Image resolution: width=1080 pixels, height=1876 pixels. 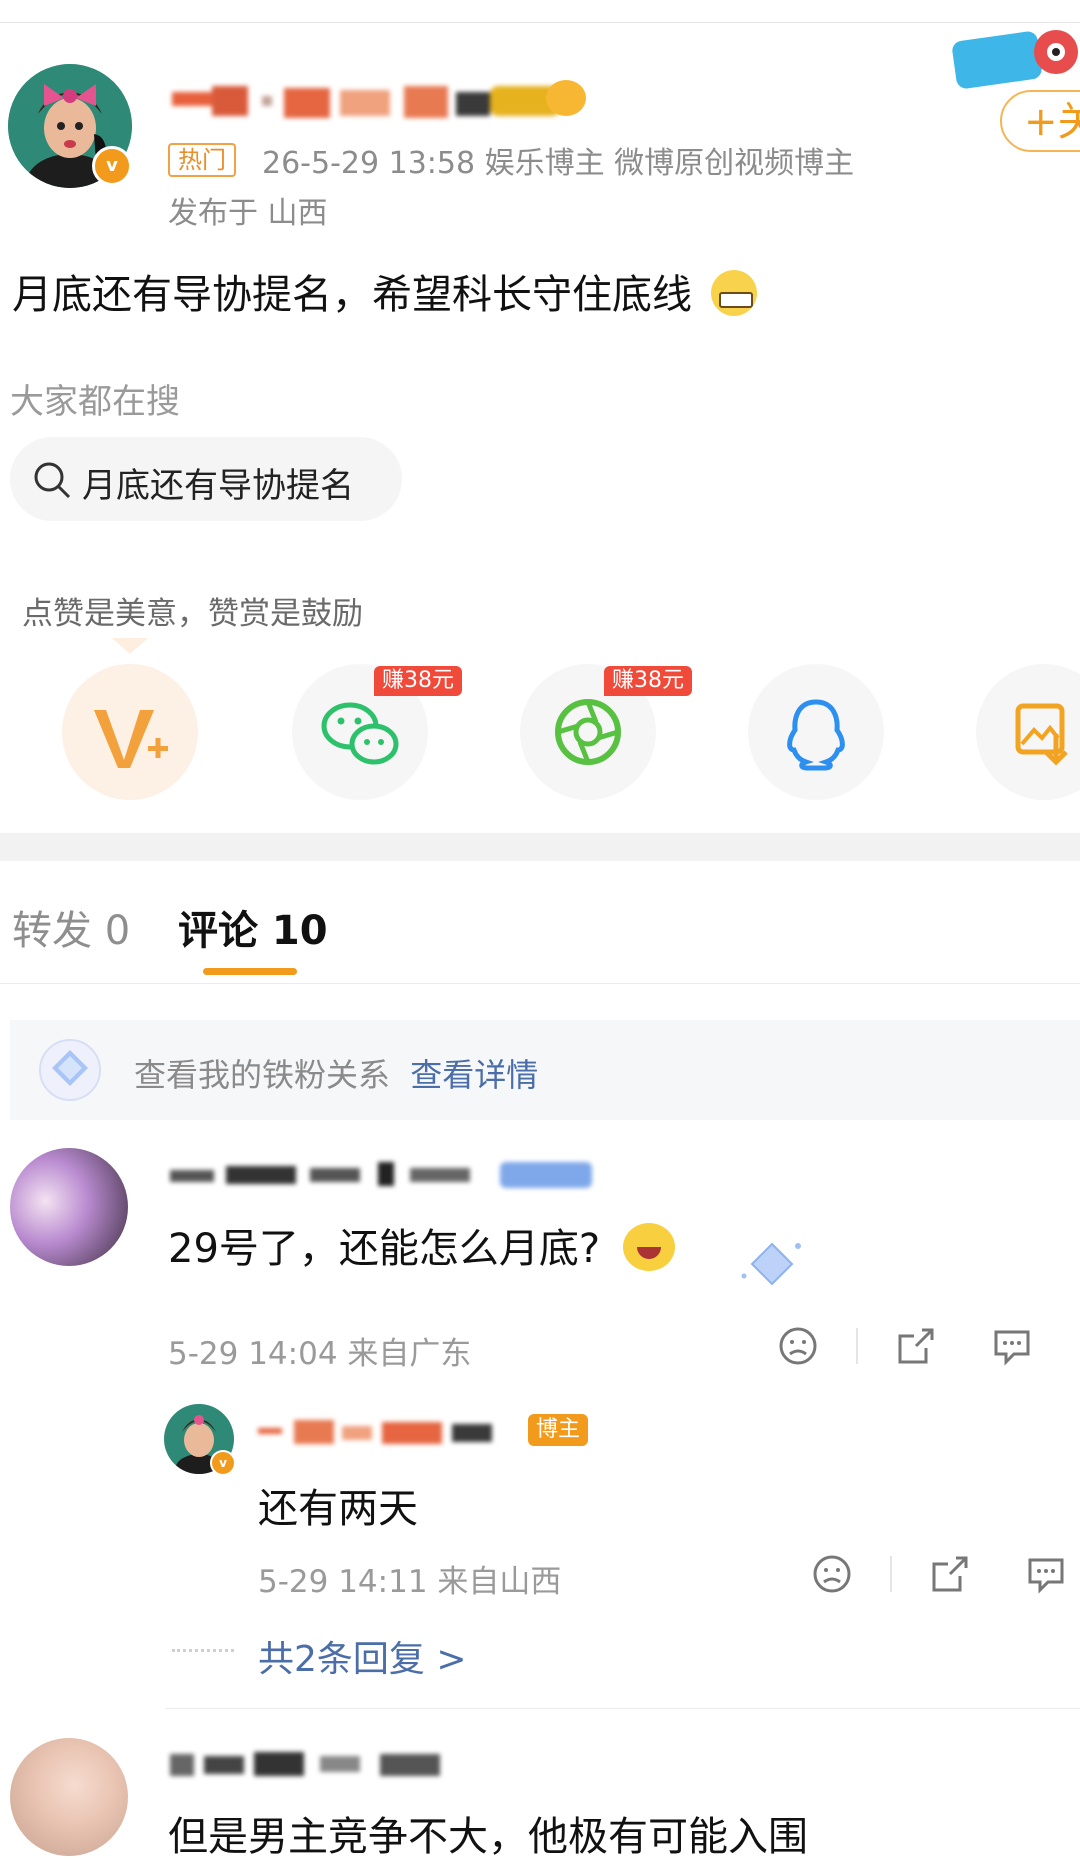 What do you see at coordinates (648, 681) in the screenshot?
I see `earn-badge-moments: 赚38元` at bounding box center [648, 681].